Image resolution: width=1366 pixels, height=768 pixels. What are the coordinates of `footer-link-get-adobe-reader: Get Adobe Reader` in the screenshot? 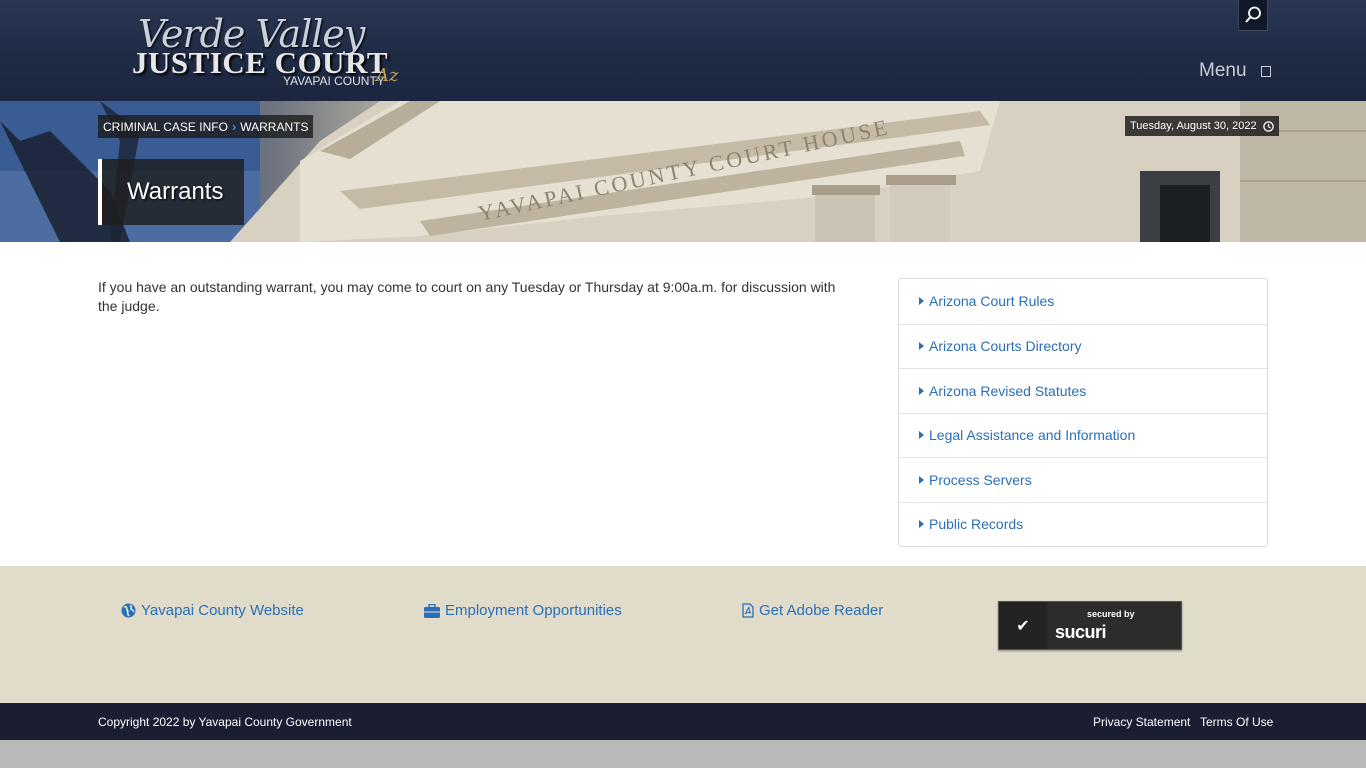 It's located at (812, 610).